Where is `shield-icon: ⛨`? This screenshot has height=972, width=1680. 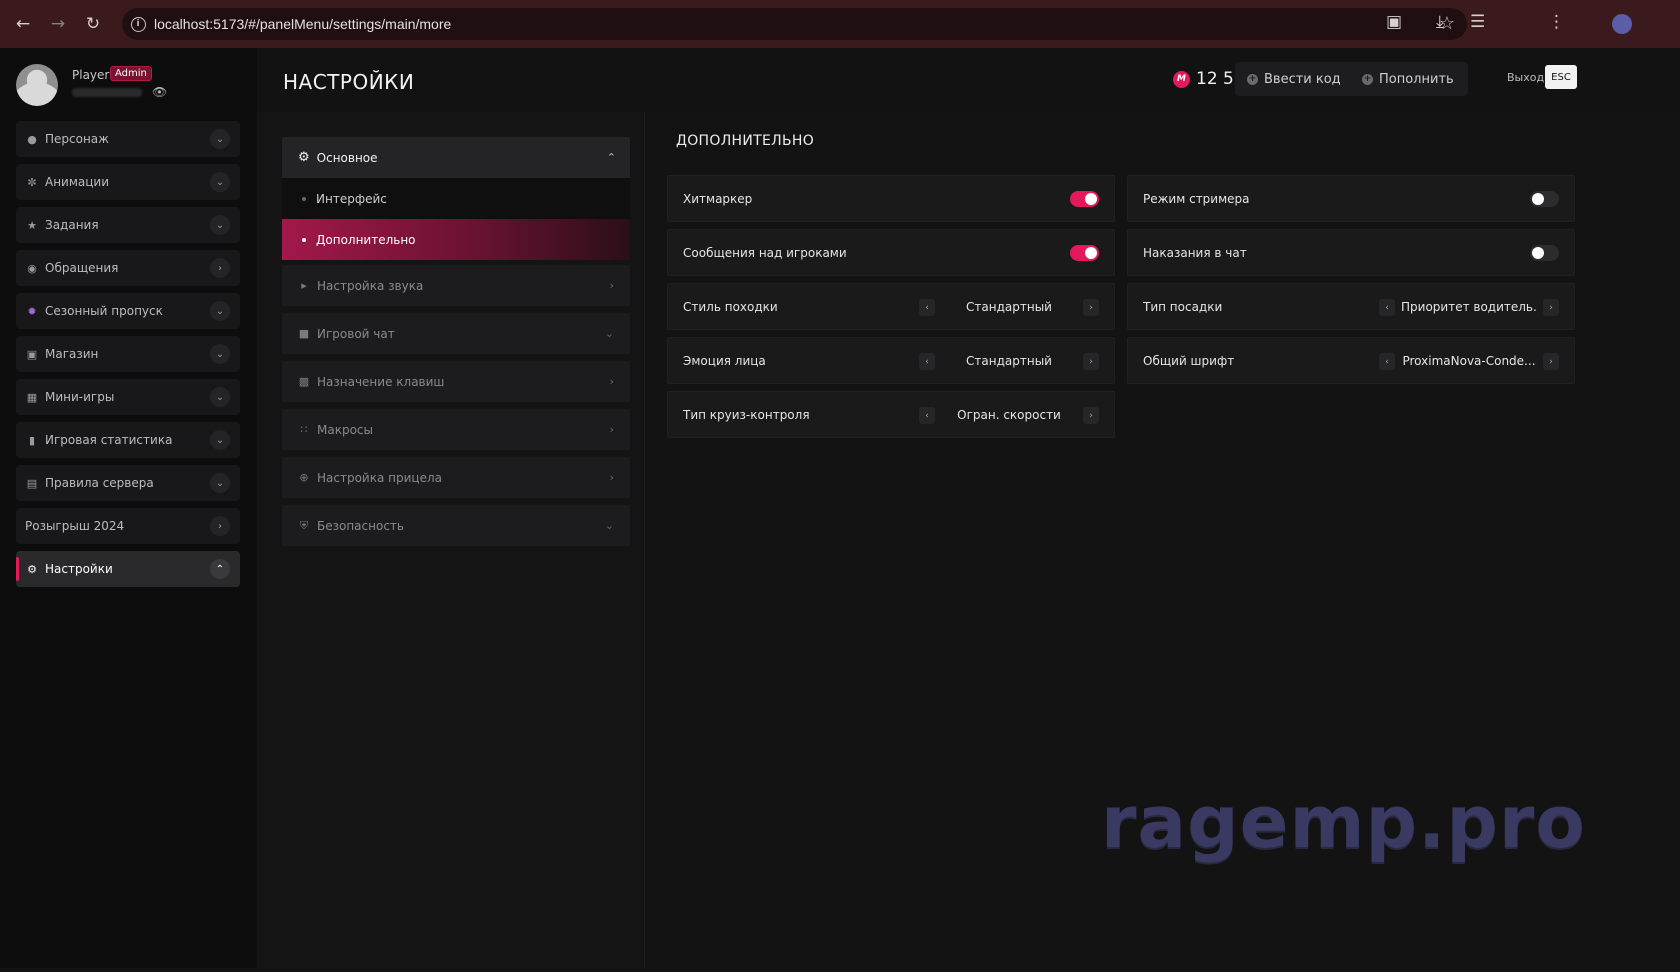 shield-icon: ⛨ is located at coordinates (304, 525).